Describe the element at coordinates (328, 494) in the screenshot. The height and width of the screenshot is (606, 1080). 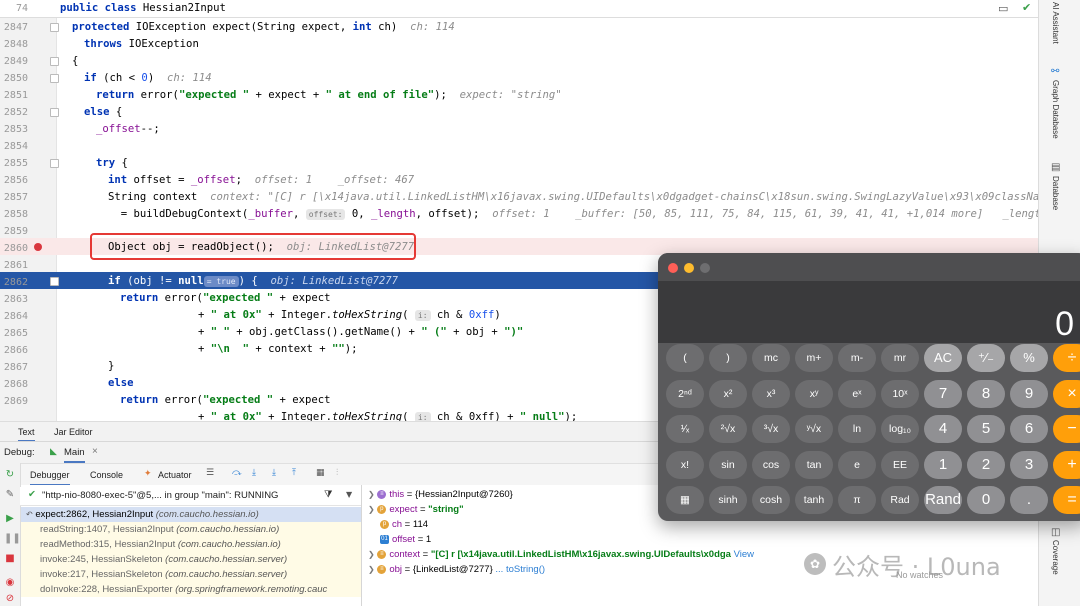
I see `filter-icon: ⧩` at that location.